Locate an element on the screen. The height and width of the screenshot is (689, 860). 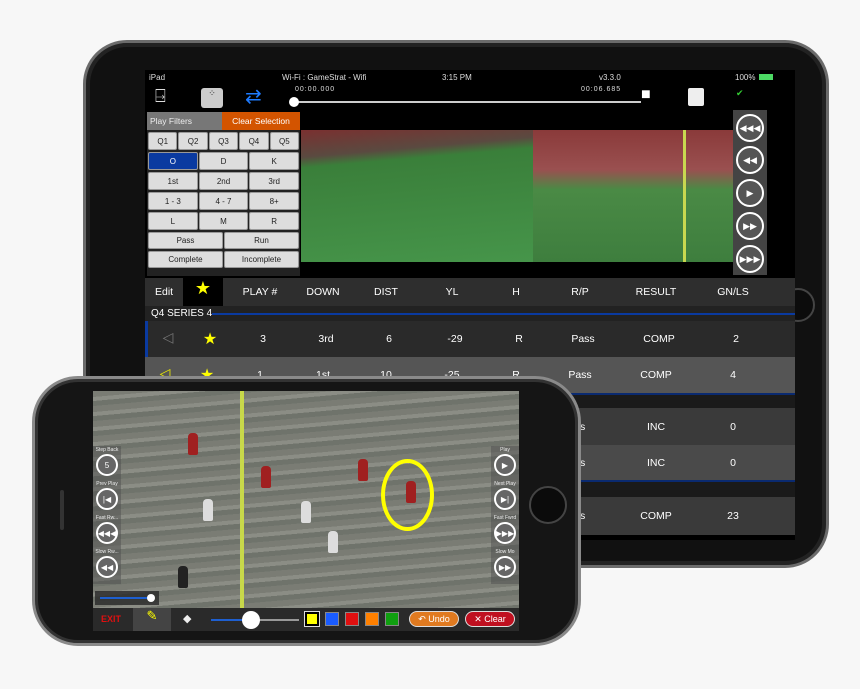
filter-button-r: R is located at coordinates (274, 221).